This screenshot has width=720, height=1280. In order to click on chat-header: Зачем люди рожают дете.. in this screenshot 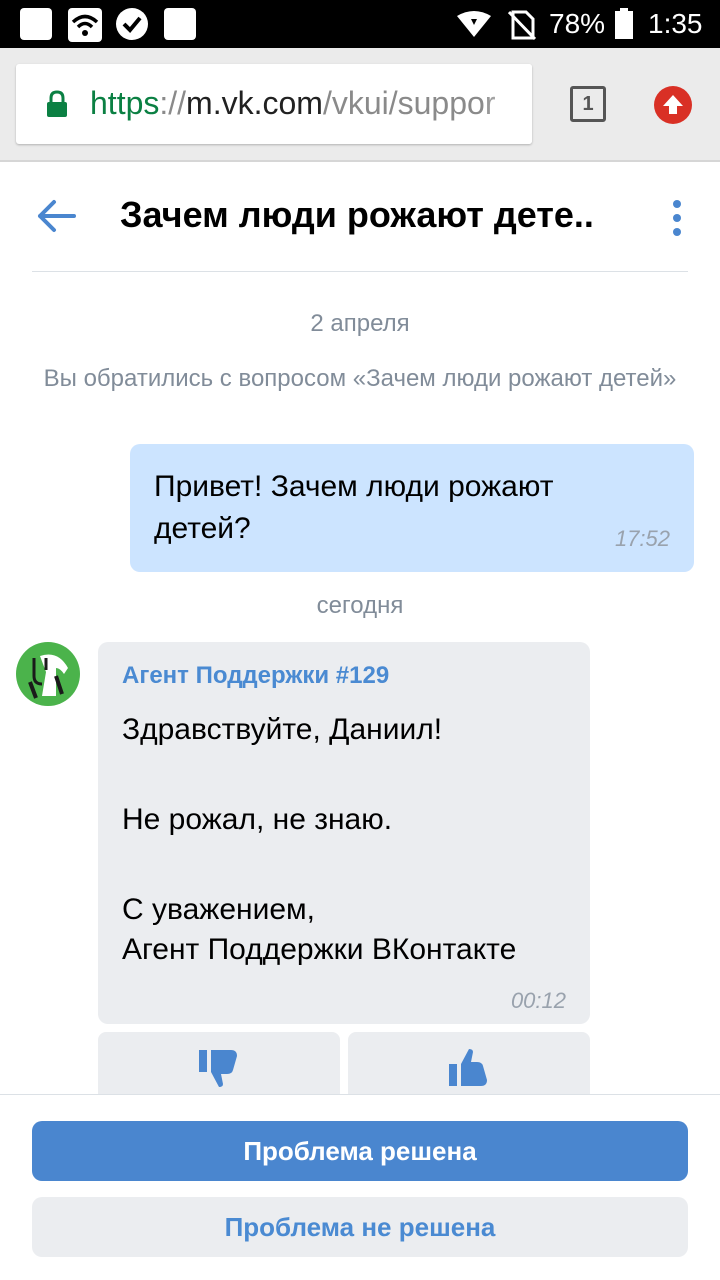, I will do `click(360, 218)`.